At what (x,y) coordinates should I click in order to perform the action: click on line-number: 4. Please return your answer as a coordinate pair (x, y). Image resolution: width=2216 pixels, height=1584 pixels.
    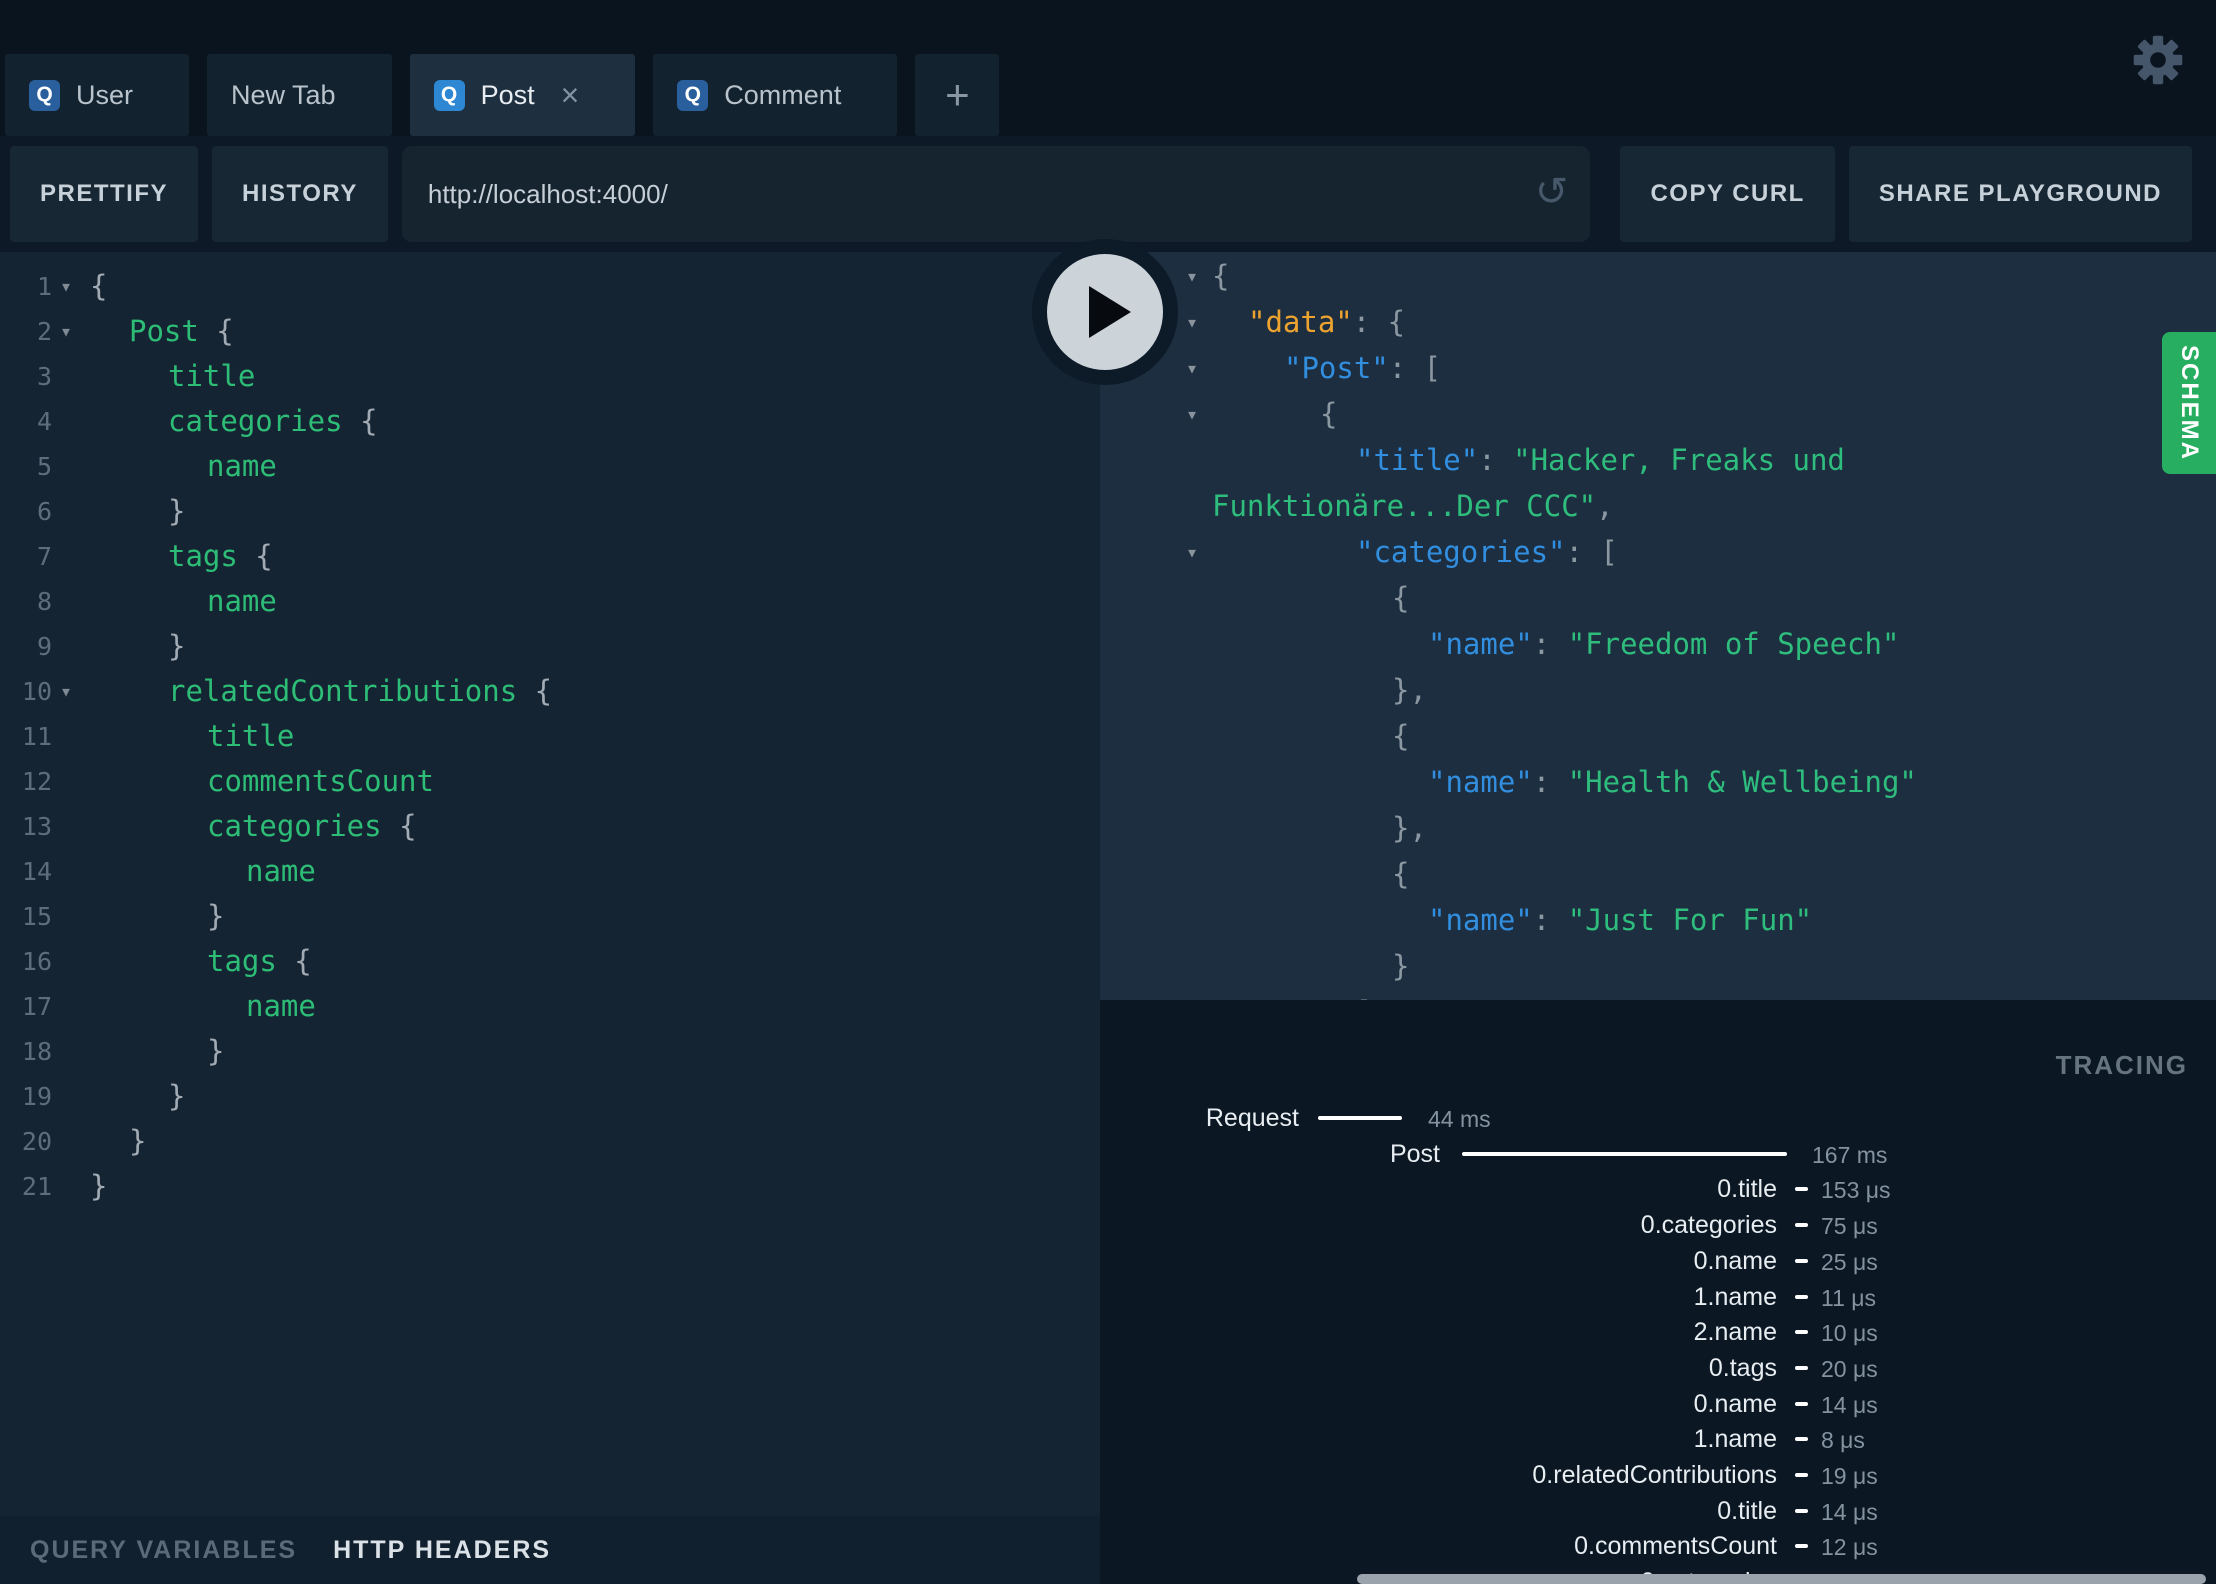
    Looking at the image, I should click on (44, 421).